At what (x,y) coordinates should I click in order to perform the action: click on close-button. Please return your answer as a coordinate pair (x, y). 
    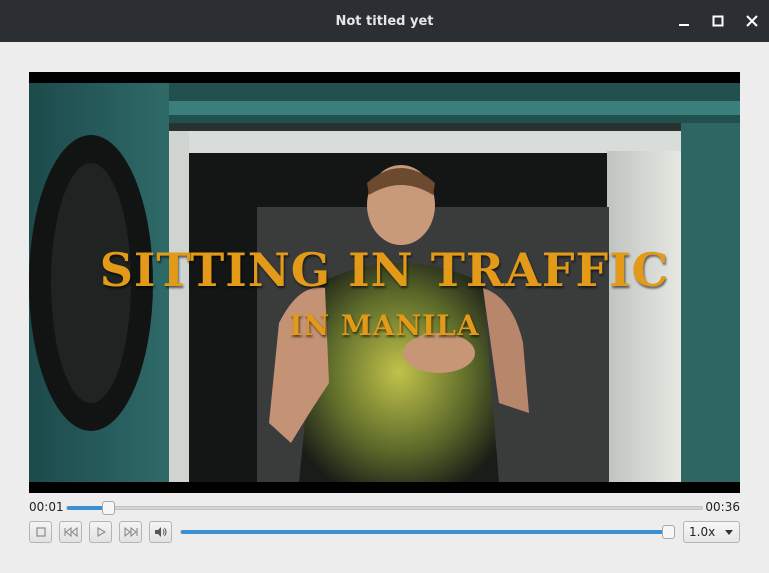
    Looking at the image, I should click on (752, 21).